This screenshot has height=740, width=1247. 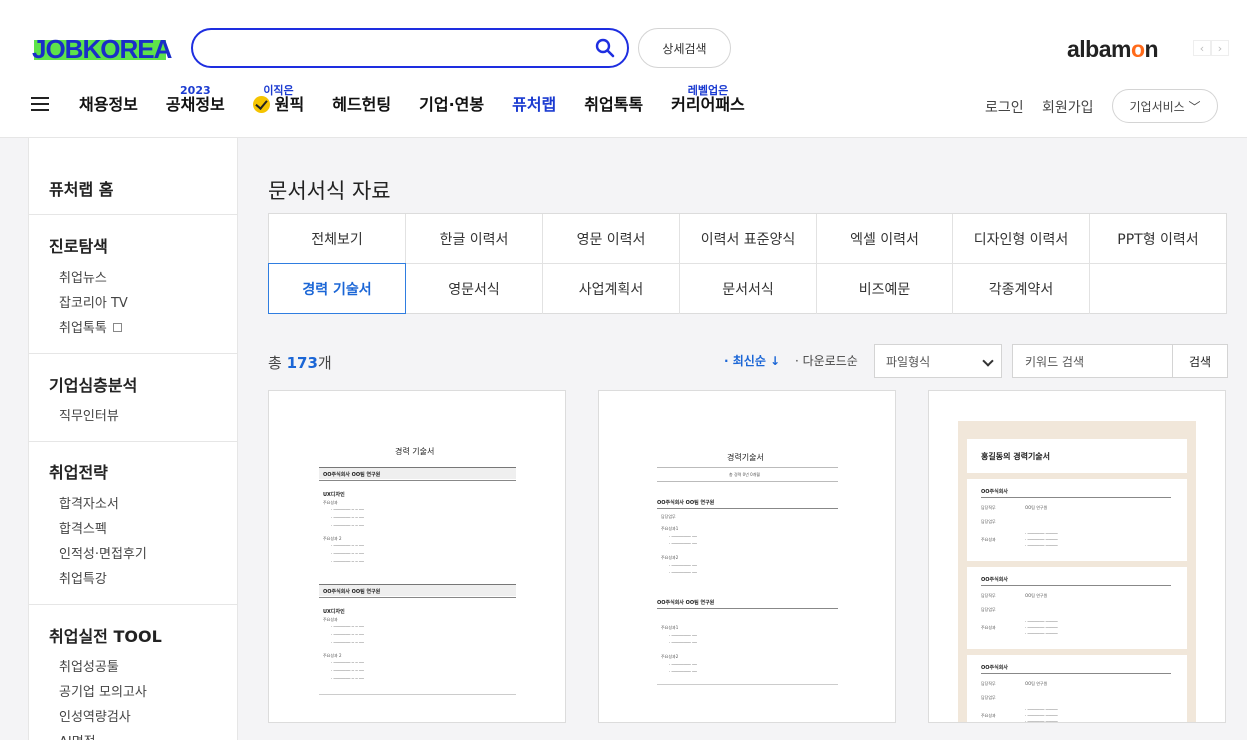 I want to click on tab-business-plan: 사업계획서, so click(x=611, y=289).